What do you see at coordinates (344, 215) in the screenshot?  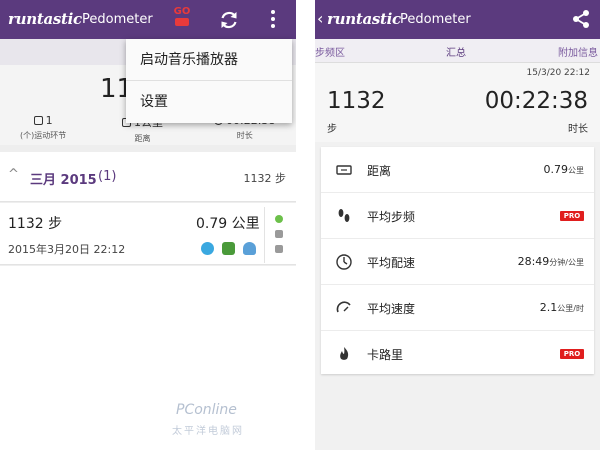 I see `footsteps-icon` at bounding box center [344, 215].